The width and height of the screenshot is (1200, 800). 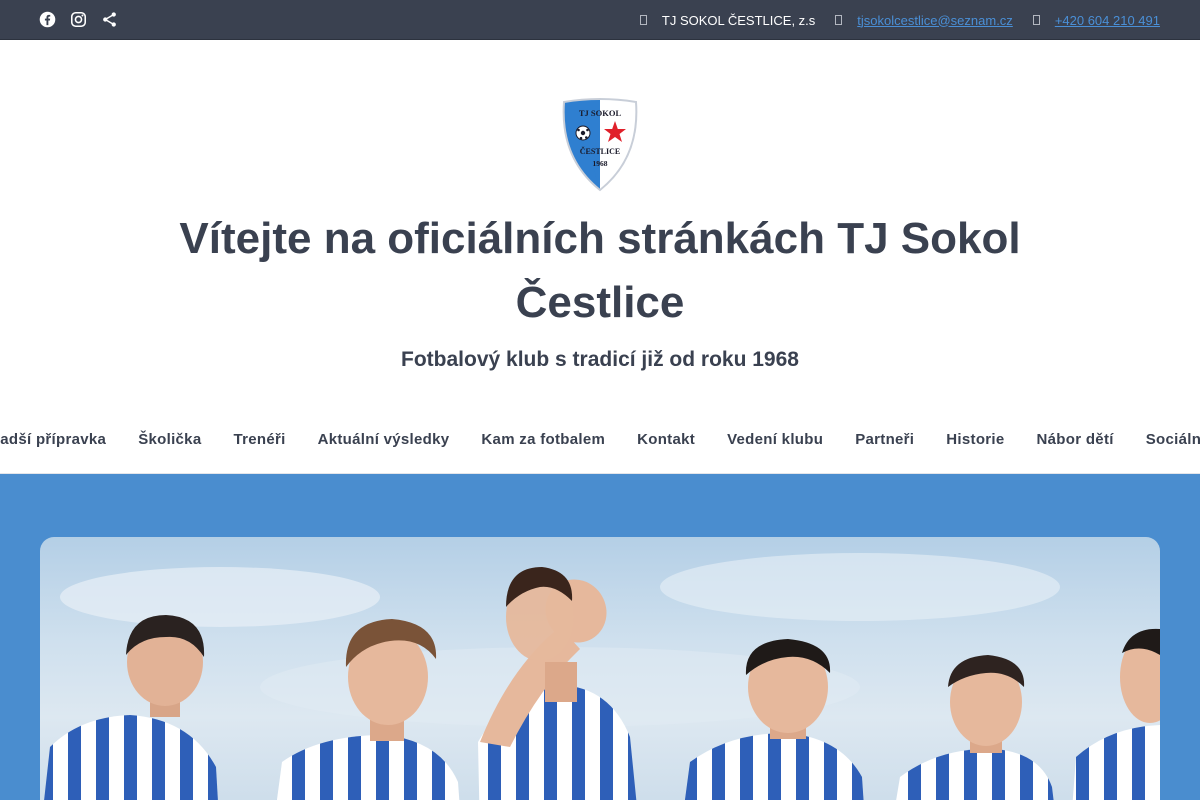 What do you see at coordinates (1173, 439) in the screenshot?
I see `nav-item: Sociální sítě` at bounding box center [1173, 439].